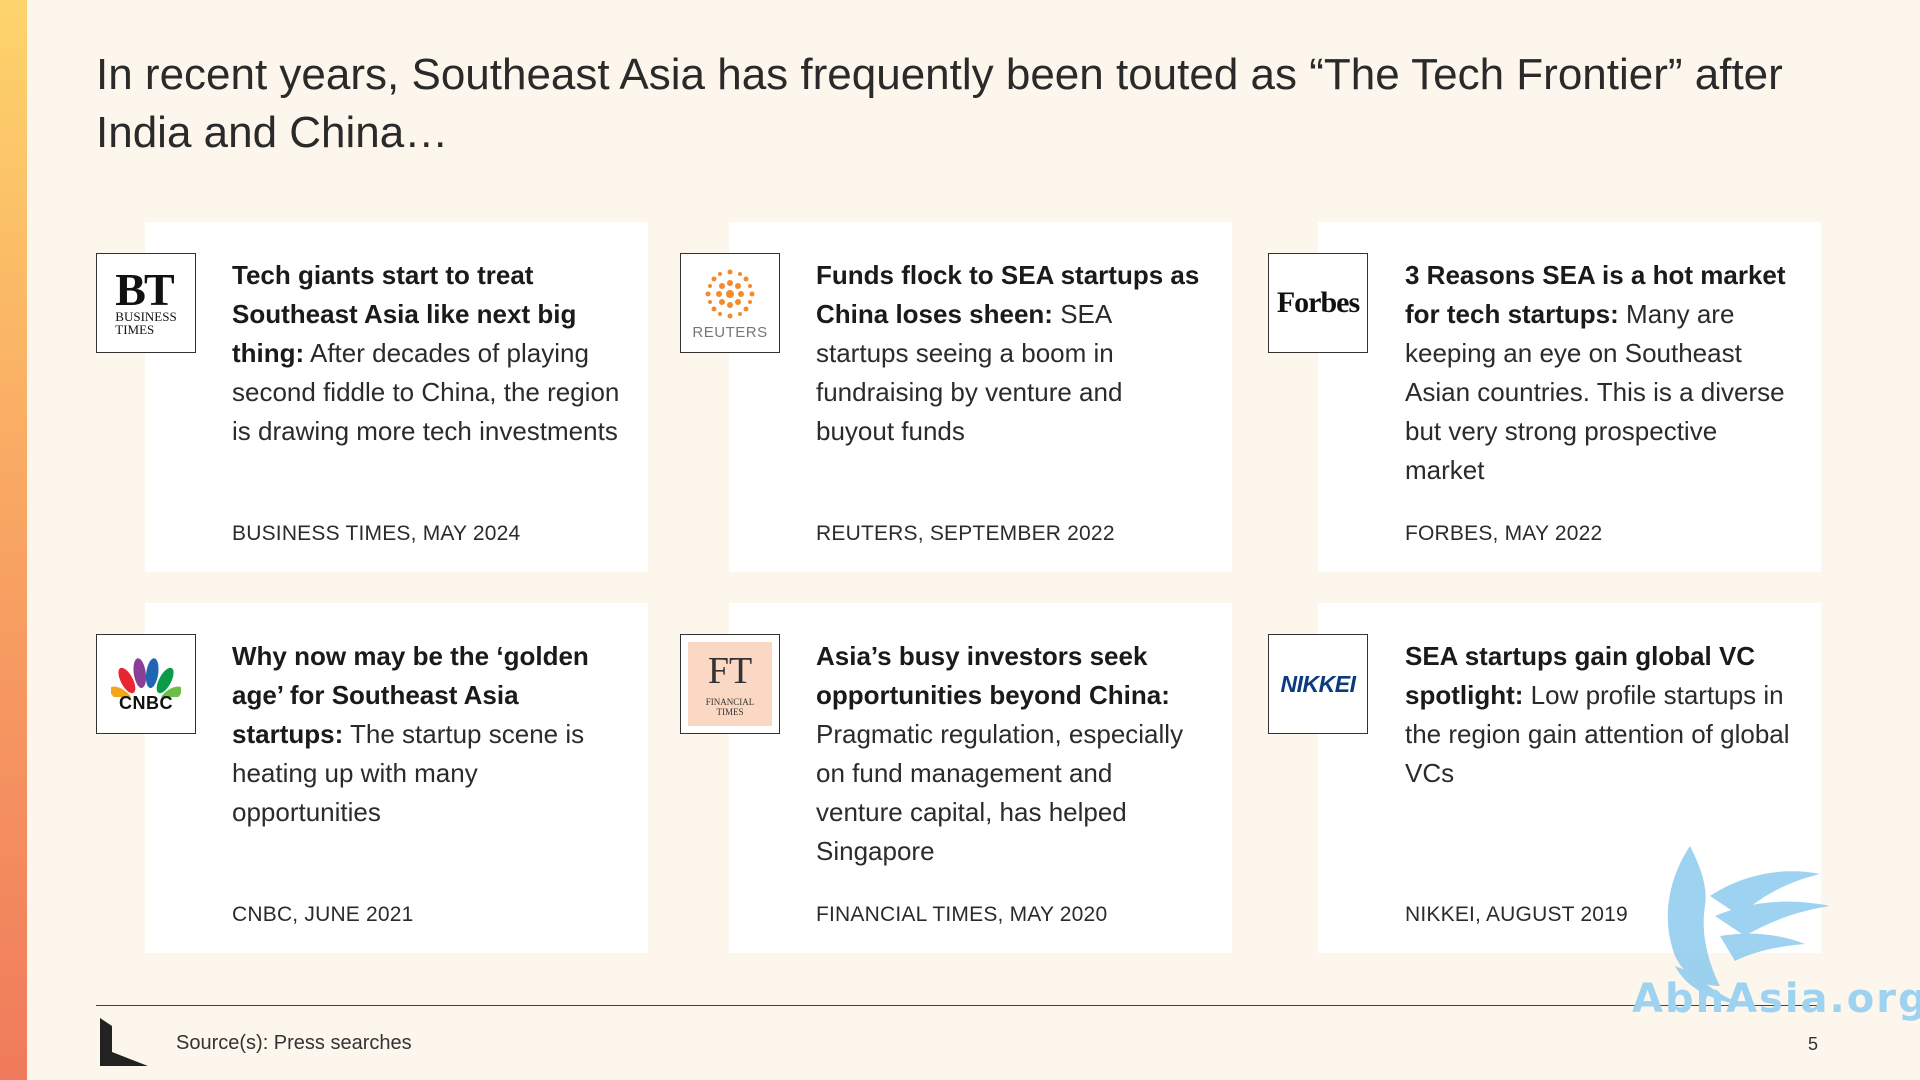 This screenshot has width=1920, height=1080. What do you see at coordinates (1516, 914) in the screenshot?
I see `card-source: NIKKEI, AUGUST 2019` at bounding box center [1516, 914].